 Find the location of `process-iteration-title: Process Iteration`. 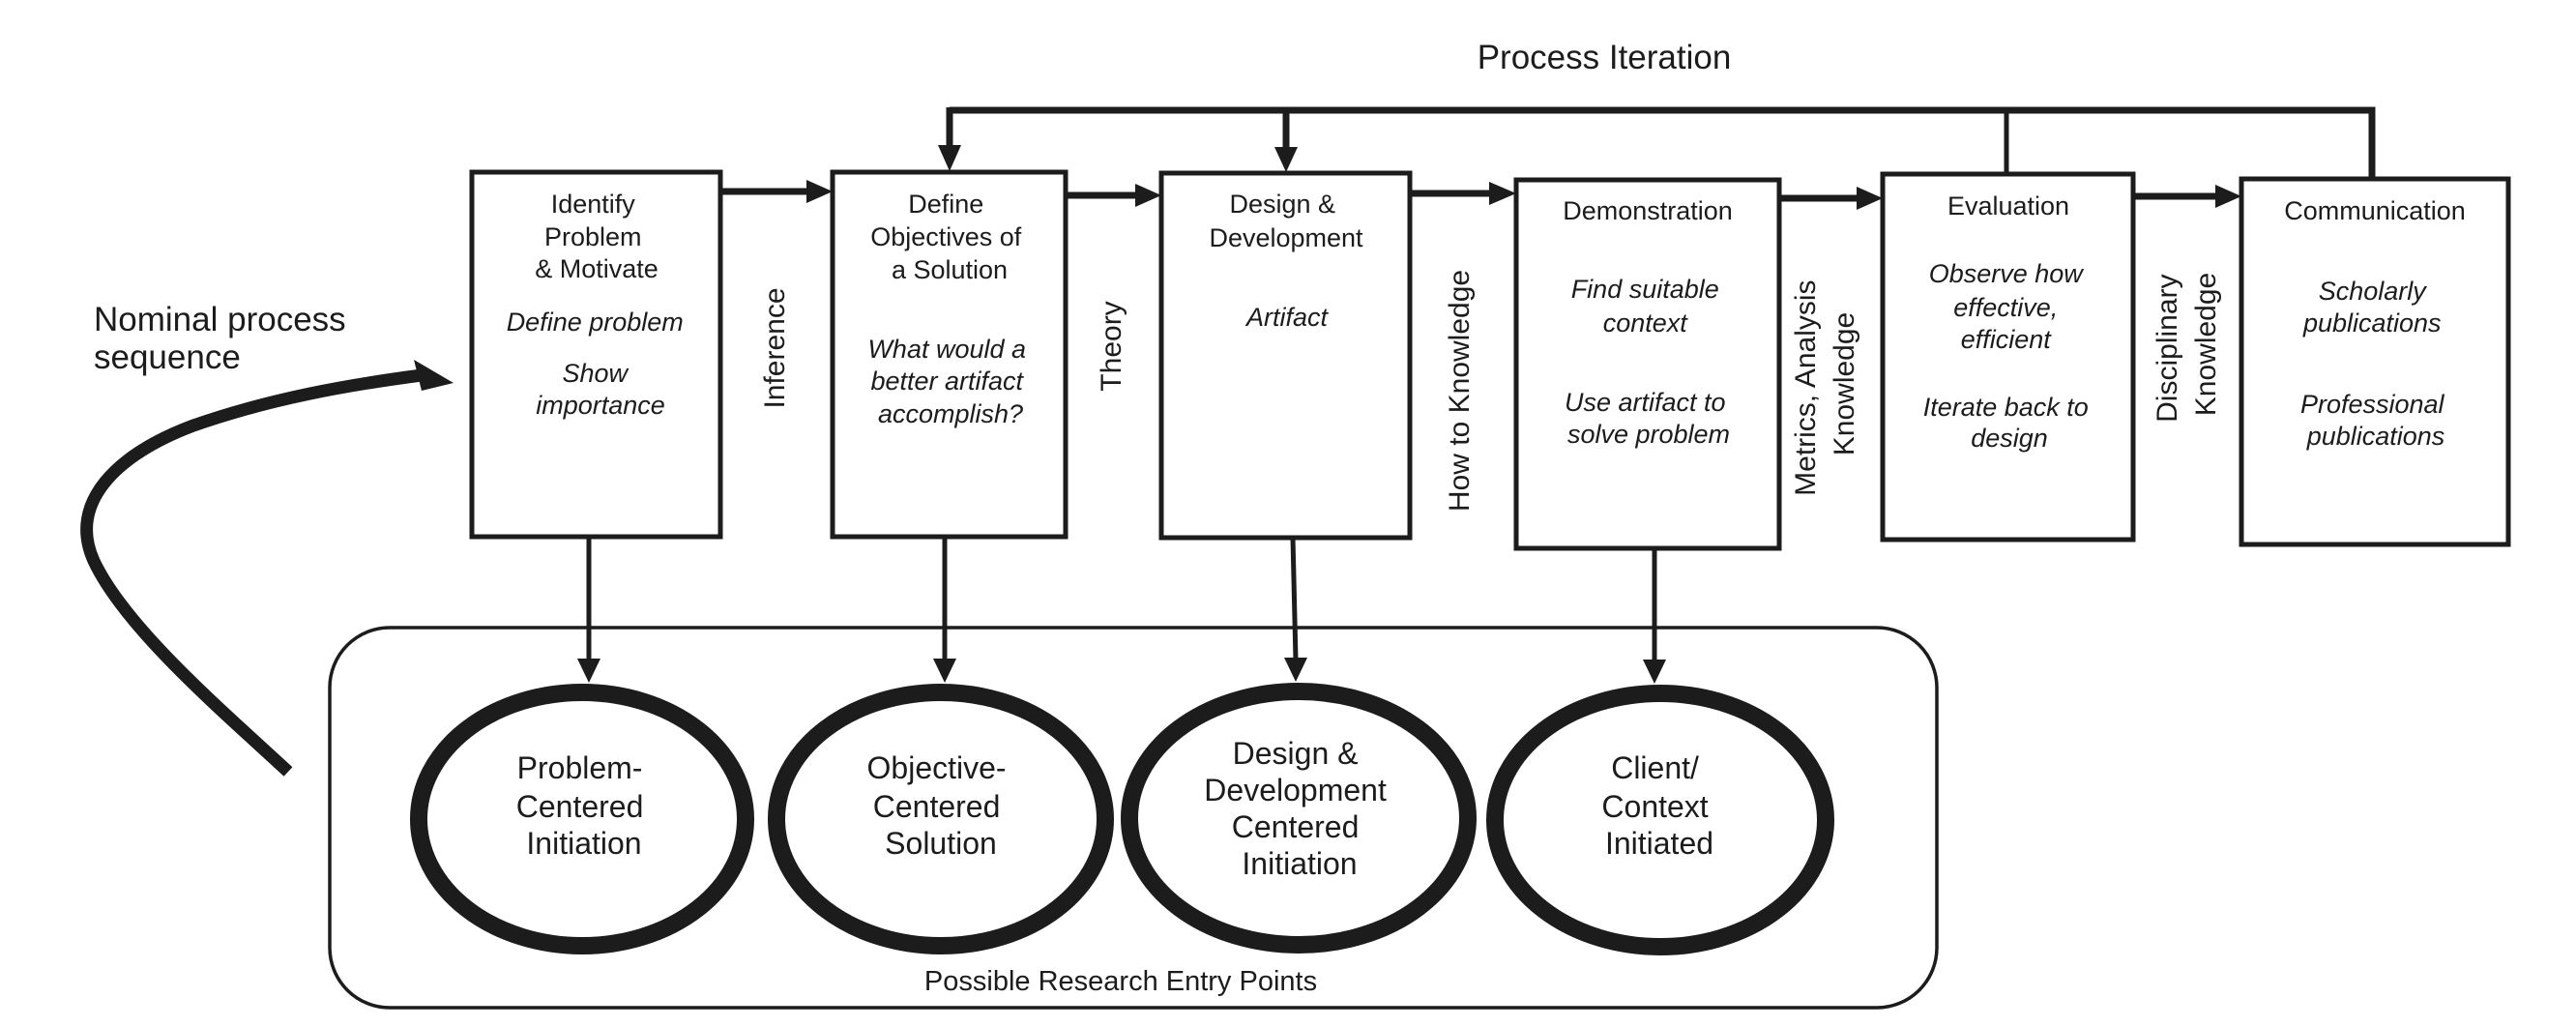

process-iteration-title: Process Iteration is located at coordinates (1605, 57).